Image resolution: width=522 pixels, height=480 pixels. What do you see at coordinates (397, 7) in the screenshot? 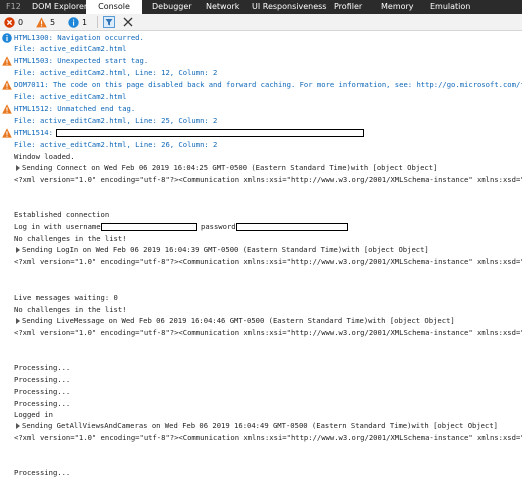
I see `tab-memory: Memory` at bounding box center [397, 7].